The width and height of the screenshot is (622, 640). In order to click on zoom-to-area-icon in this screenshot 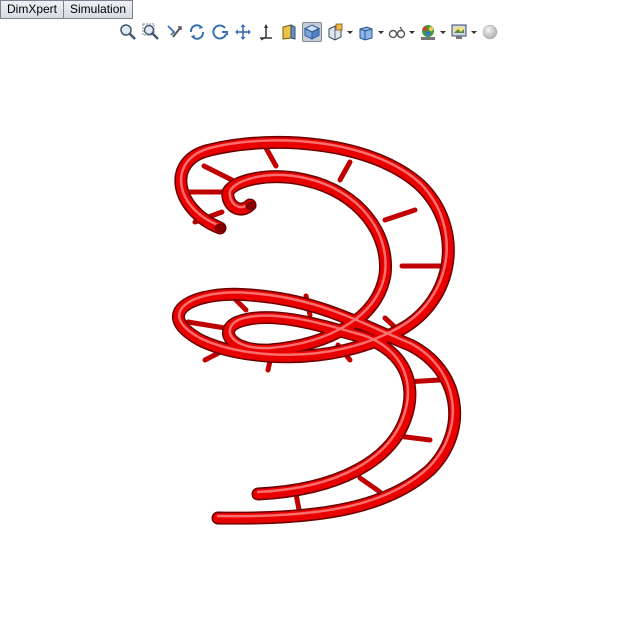, I will do `click(150, 31)`.